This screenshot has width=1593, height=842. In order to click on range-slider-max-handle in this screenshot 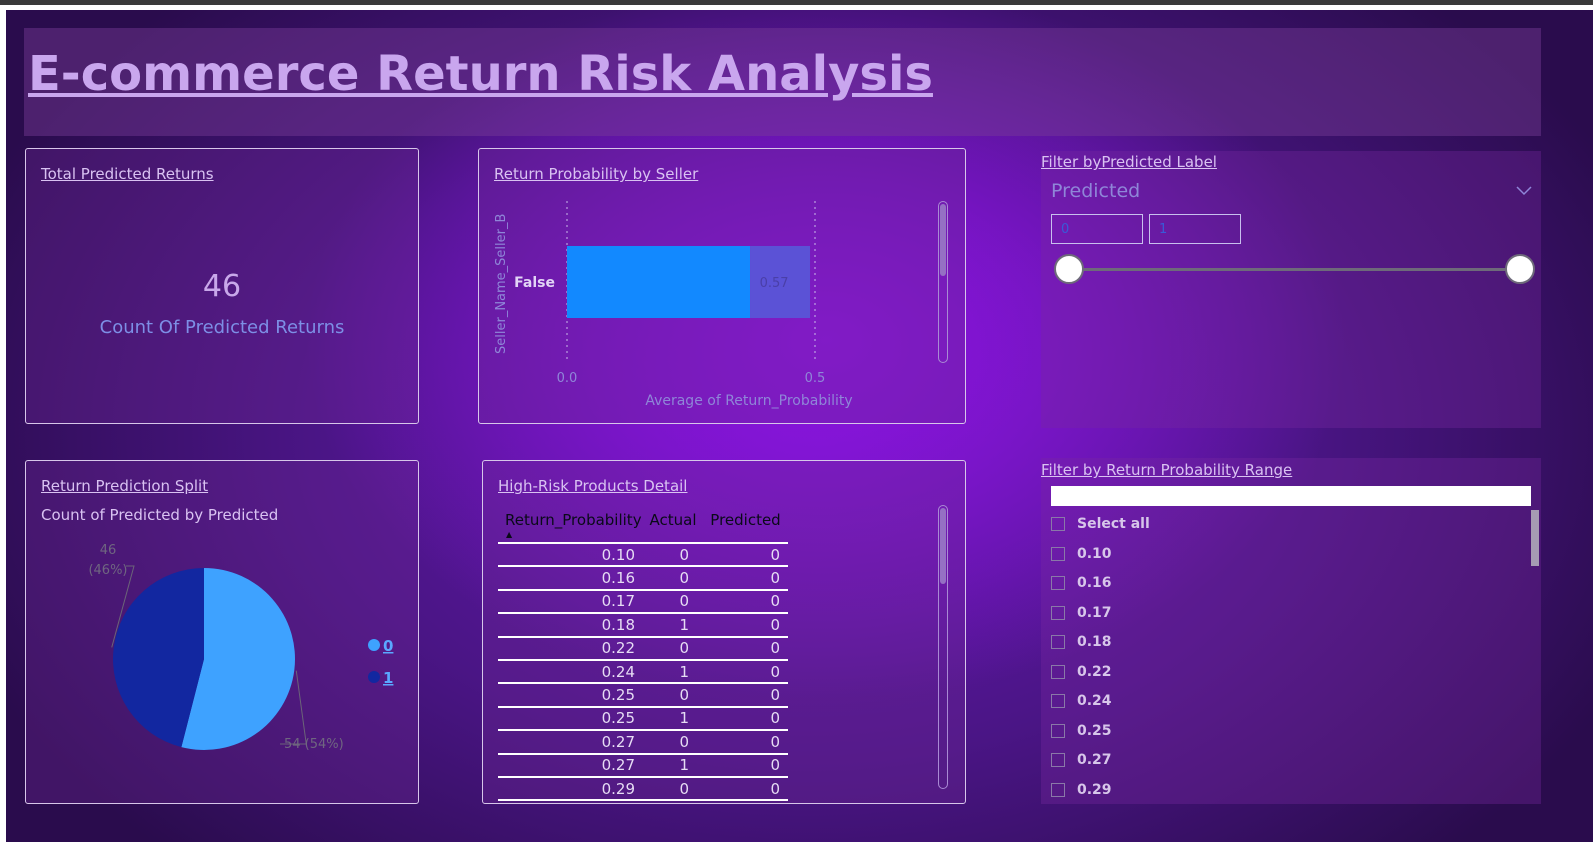, I will do `click(1520, 269)`.